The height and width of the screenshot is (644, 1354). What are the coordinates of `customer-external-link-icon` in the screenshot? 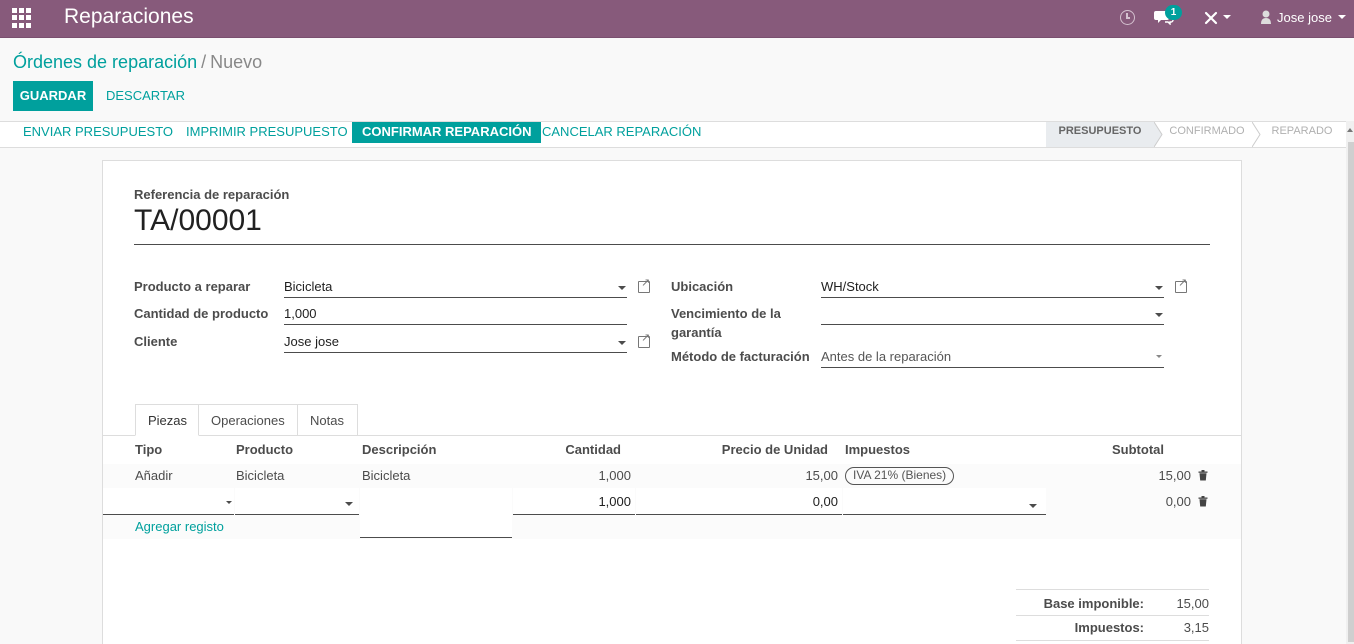 It's located at (644, 339).